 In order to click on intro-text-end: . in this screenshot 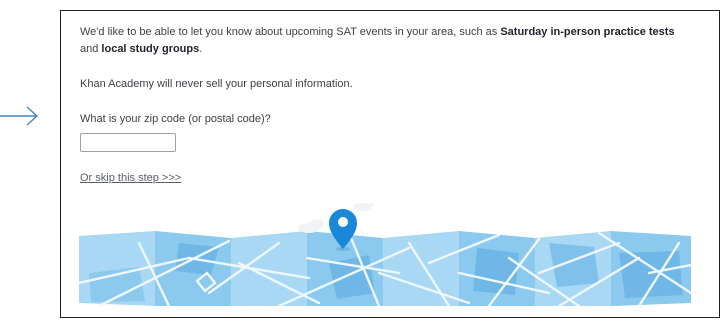, I will do `click(201, 49)`.